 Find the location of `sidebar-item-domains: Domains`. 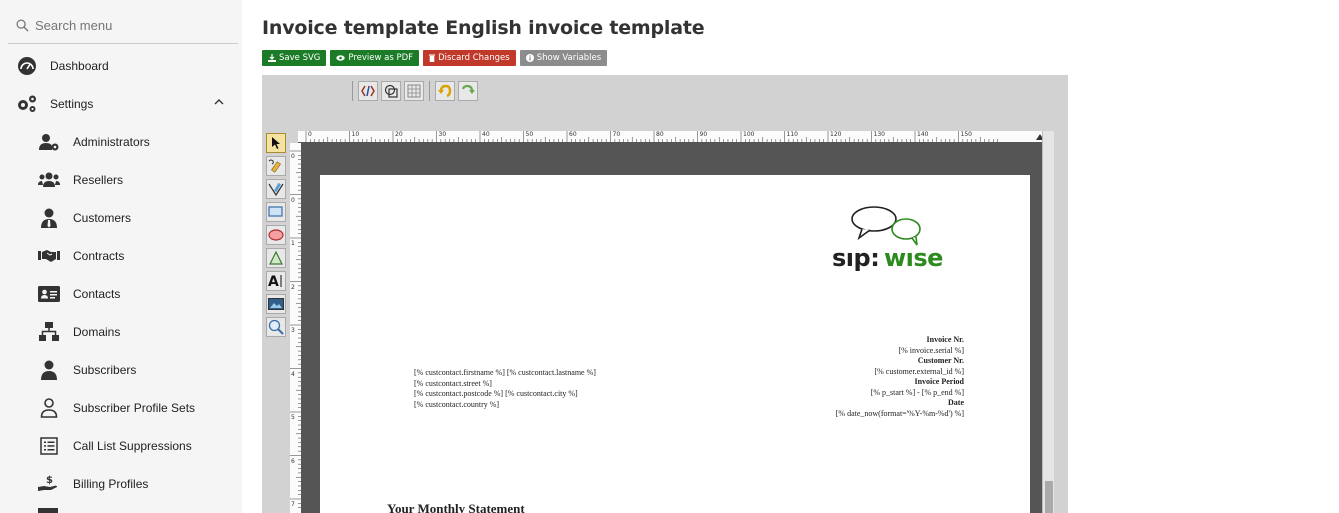

sidebar-item-domains: Domains is located at coordinates (121, 332).